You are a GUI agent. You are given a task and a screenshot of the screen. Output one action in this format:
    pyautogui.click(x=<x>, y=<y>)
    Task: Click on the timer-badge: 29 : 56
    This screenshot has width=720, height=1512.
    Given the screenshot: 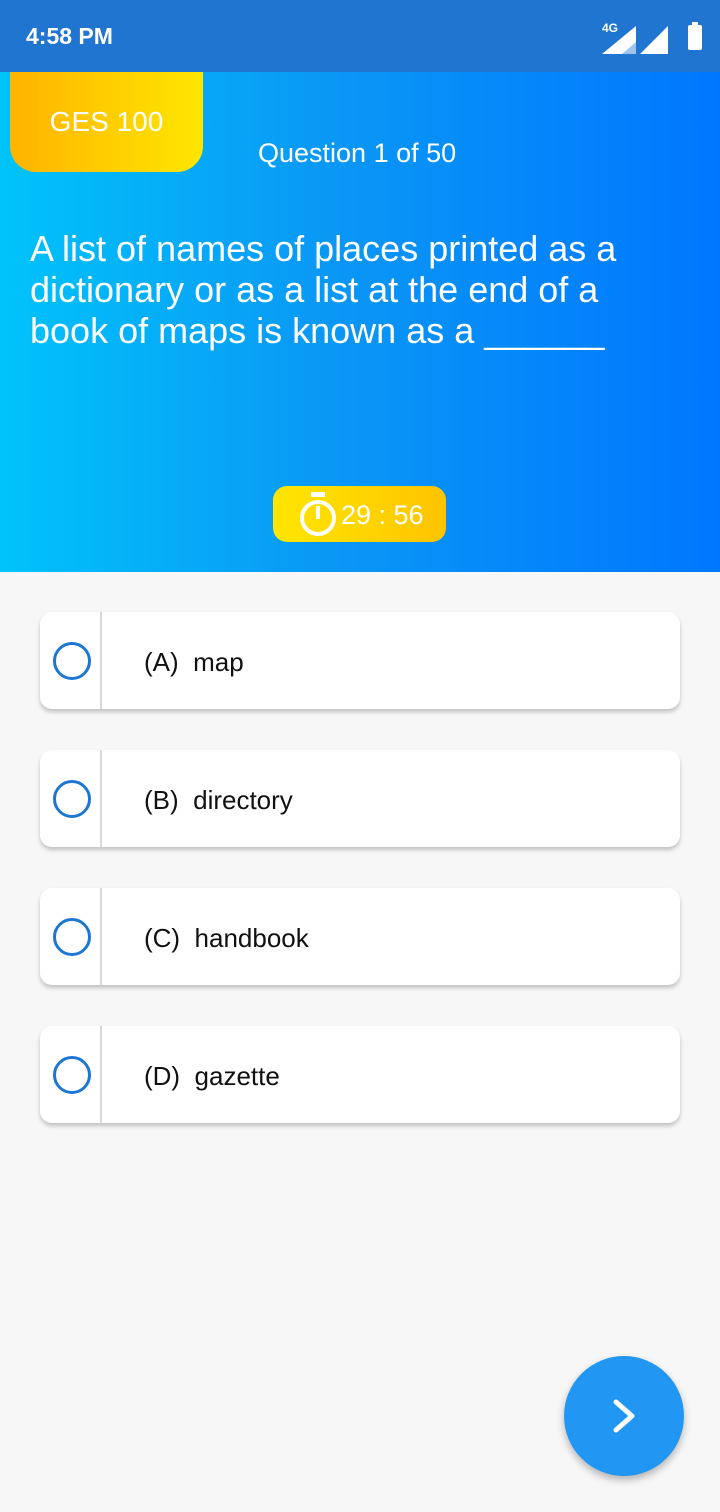 What is the action you would take?
    pyautogui.click(x=359, y=514)
    